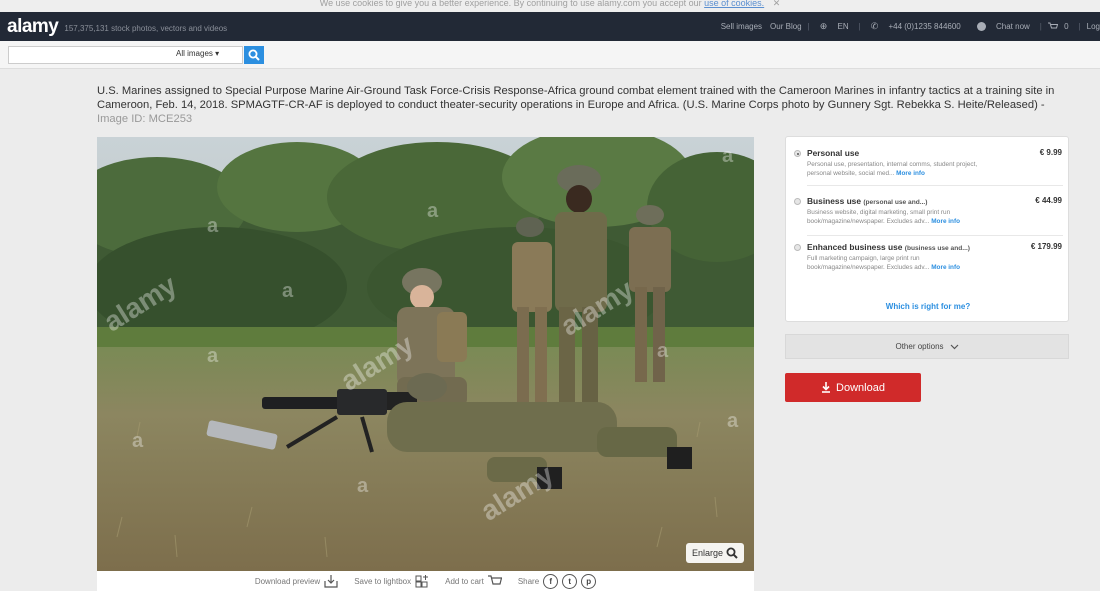  What do you see at coordinates (874, 26) in the screenshot?
I see `phone-icon: ✆` at bounding box center [874, 26].